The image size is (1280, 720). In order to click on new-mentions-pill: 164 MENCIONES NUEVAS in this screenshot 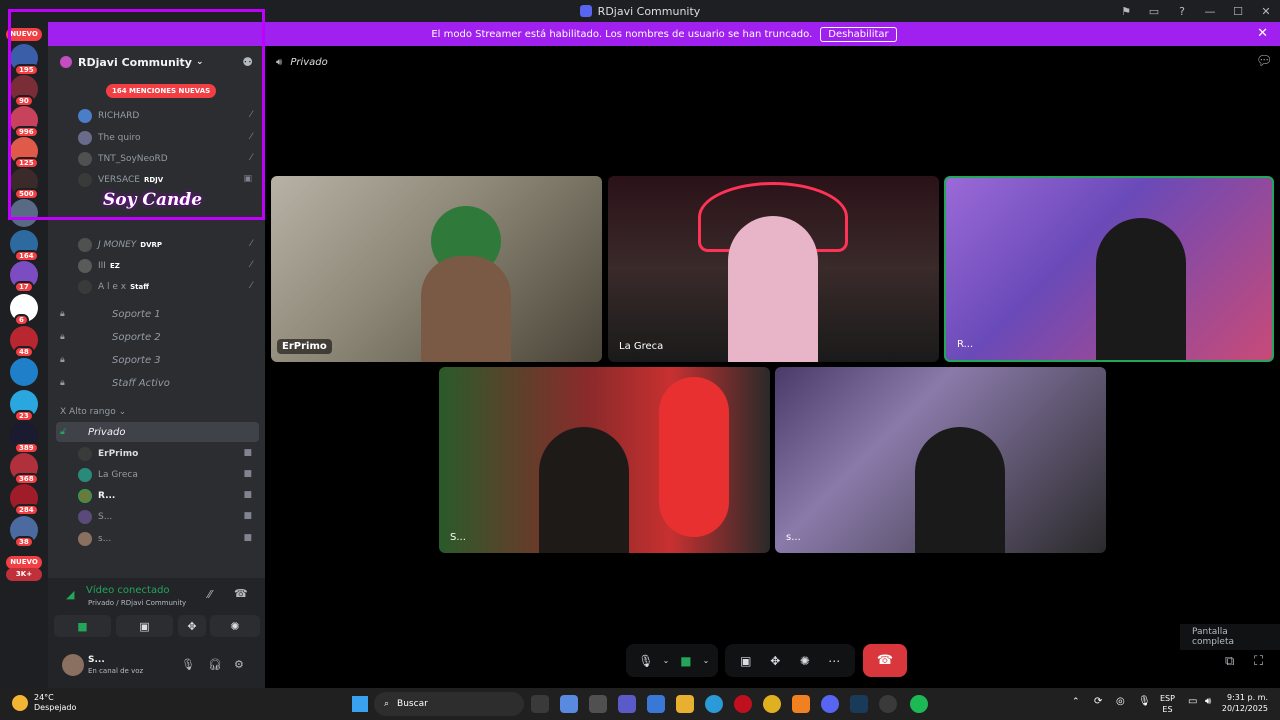, I will do `click(161, 91)`.